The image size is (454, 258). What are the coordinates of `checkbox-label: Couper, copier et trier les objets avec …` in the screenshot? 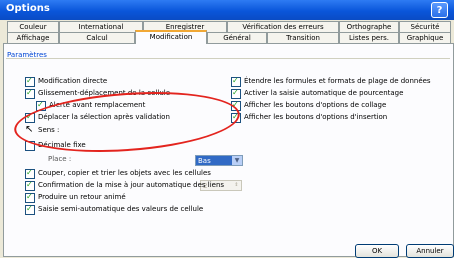 It's located at (124, 173).